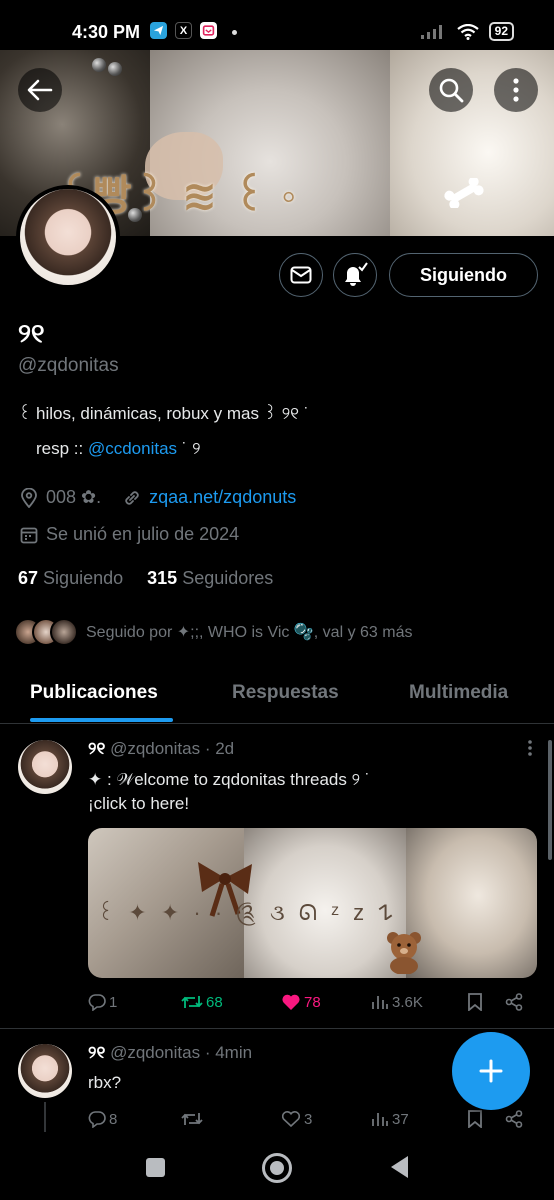 This screenshot has width=554, height=1200. I want to click on like-button: 3, so click(326, 1119).